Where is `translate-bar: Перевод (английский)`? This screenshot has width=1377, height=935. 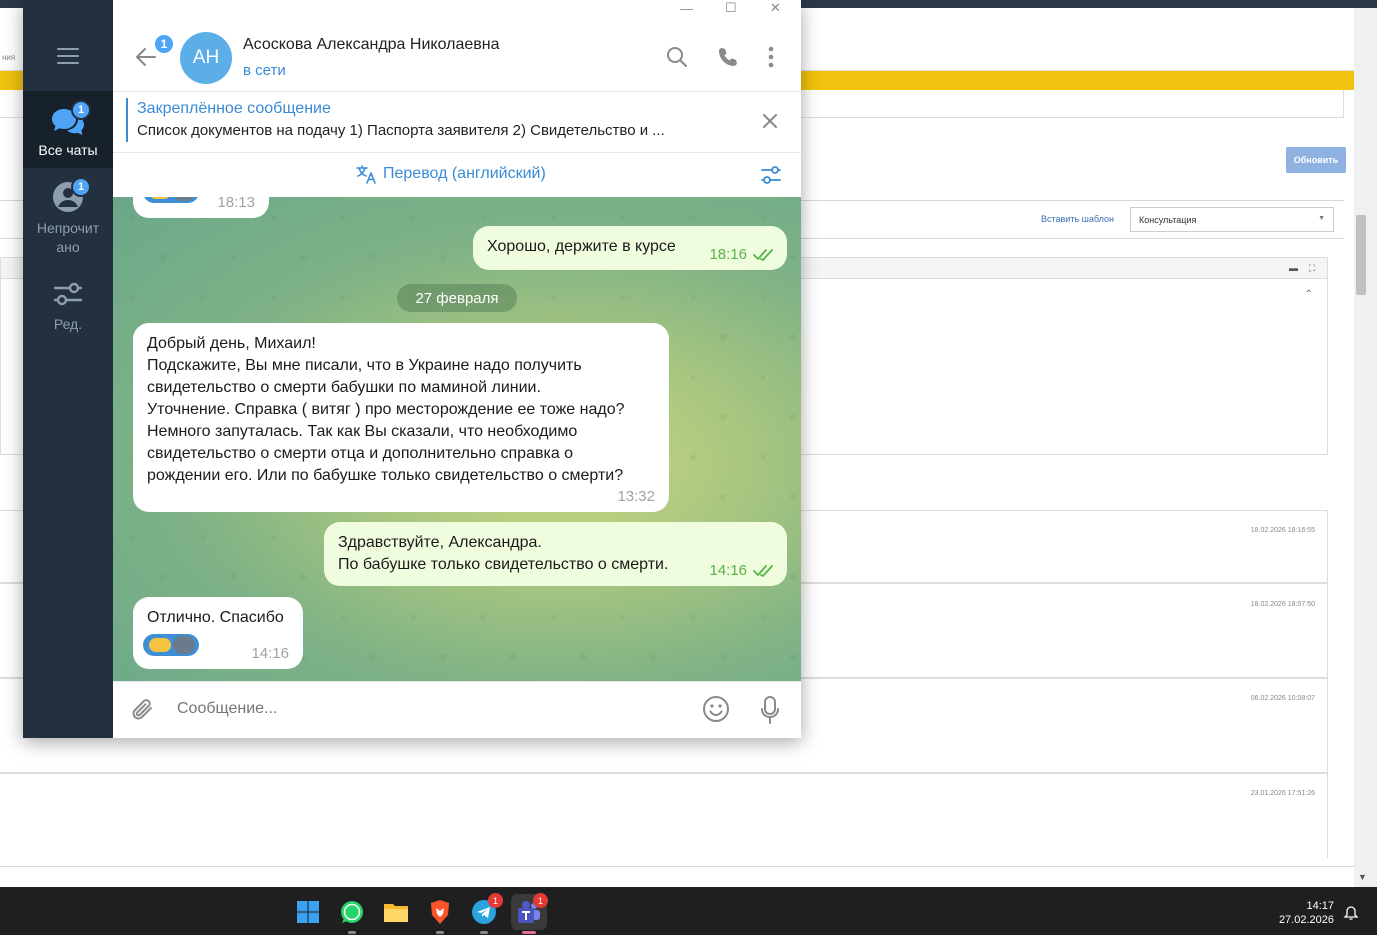
translate-bar: Перевод (английский) is located at coordinates (457, 175).